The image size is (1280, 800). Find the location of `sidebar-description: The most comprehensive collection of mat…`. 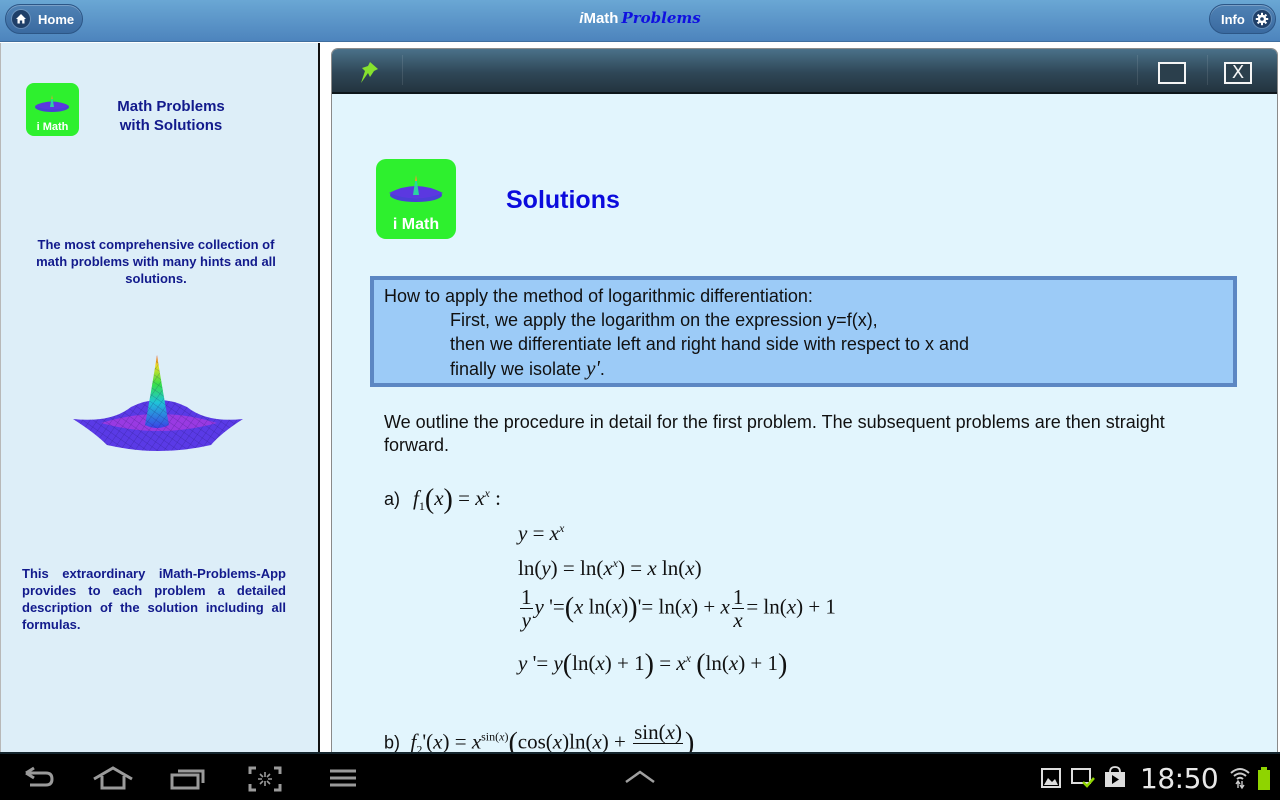

sidebar-description: The most comprehensive collection of mat… is located at coordinates (156, 261).